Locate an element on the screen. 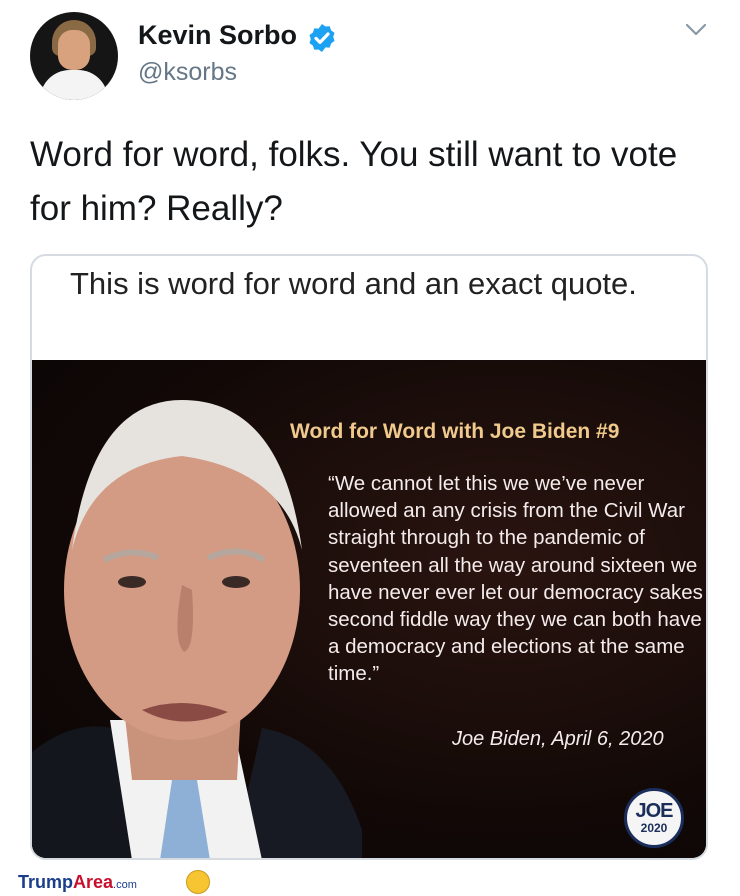 The width and height of the screenshot is (740, 896). verified-badge-icon is located at coordinates (322, 38).